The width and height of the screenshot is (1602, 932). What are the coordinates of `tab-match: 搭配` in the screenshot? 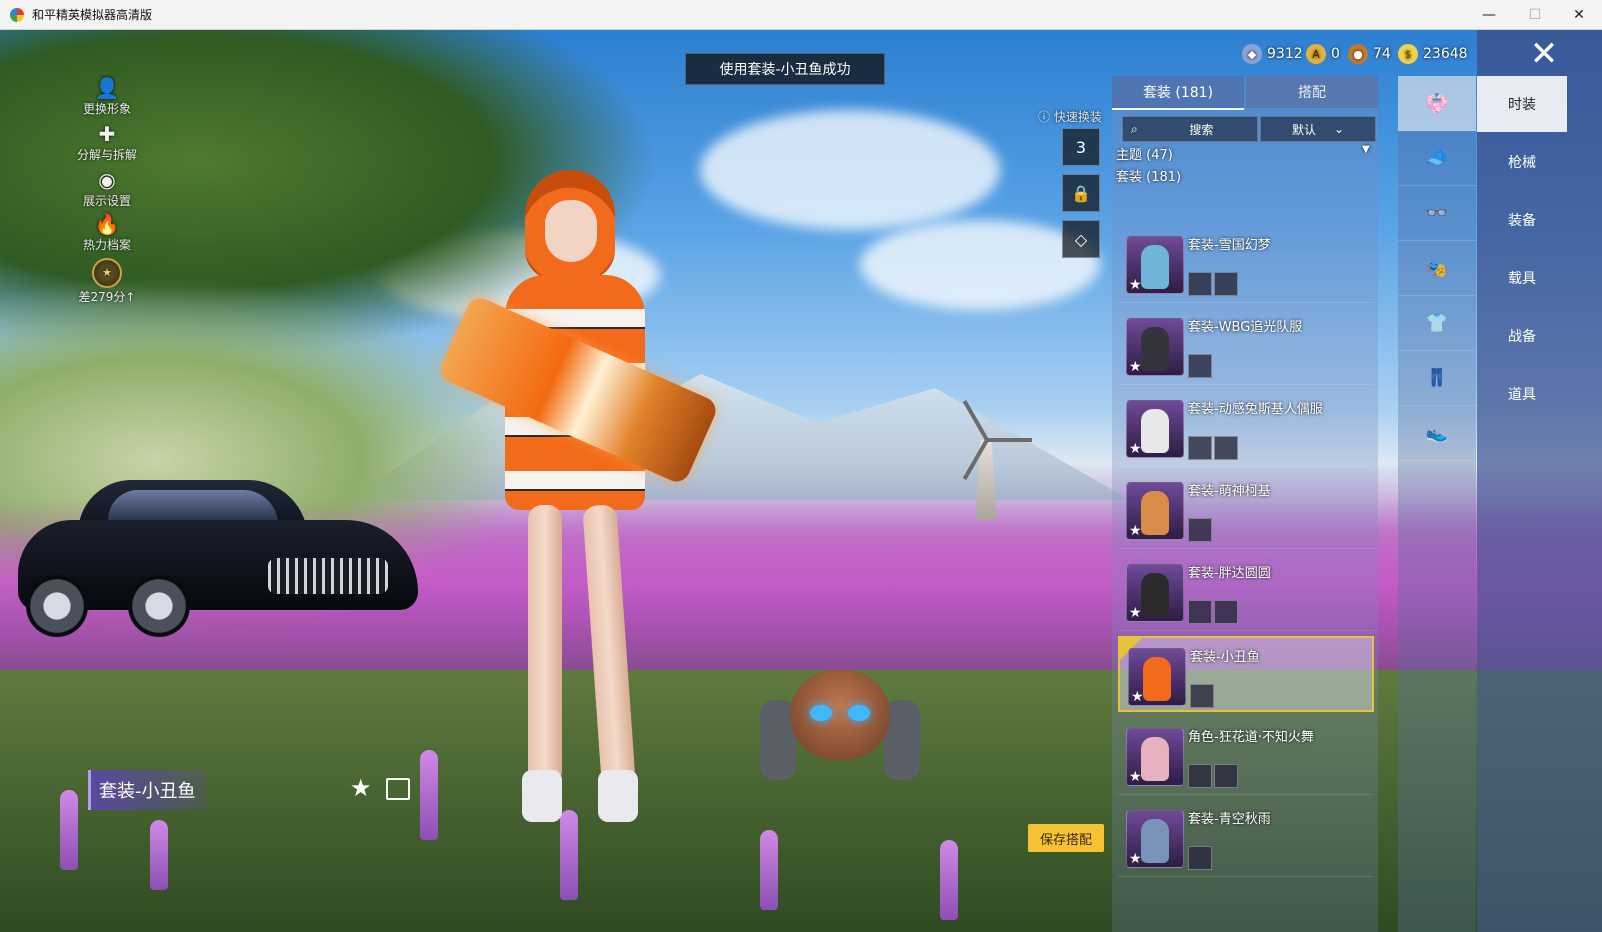 It's located at (1312, 92).